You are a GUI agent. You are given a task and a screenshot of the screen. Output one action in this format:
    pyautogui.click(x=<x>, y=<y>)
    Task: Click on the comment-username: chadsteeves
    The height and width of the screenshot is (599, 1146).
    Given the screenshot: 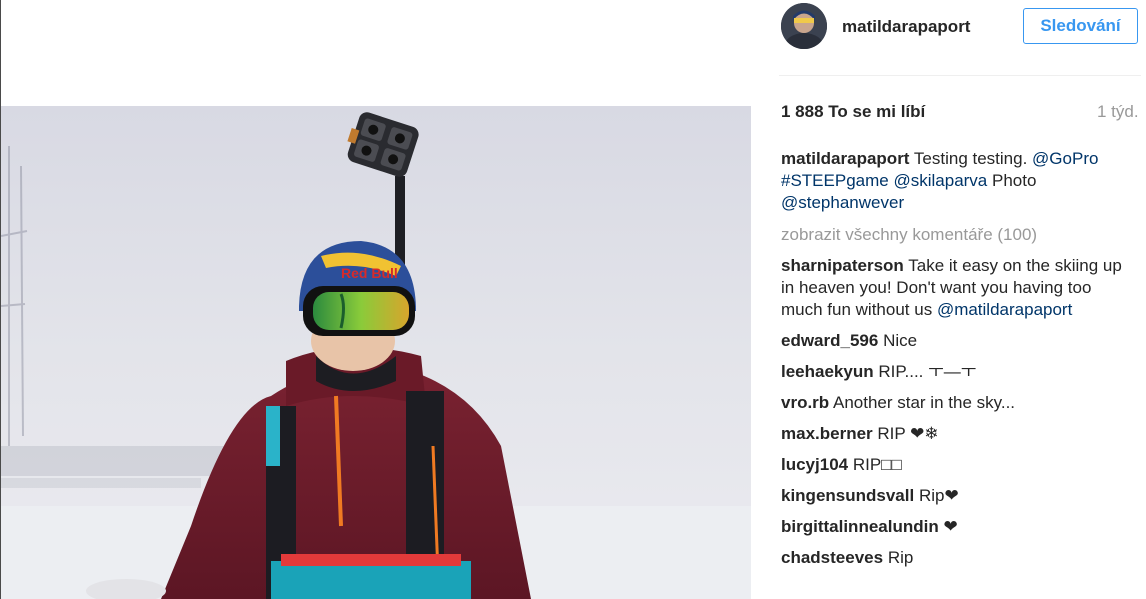 What is the action you would take?
    pyautogui.click(x=832, y=557)
    